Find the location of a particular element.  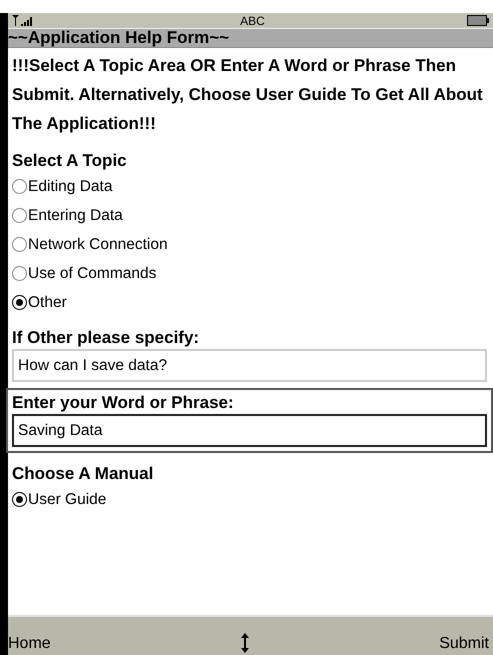

option-label: Other is located at coordinates (47, 303).